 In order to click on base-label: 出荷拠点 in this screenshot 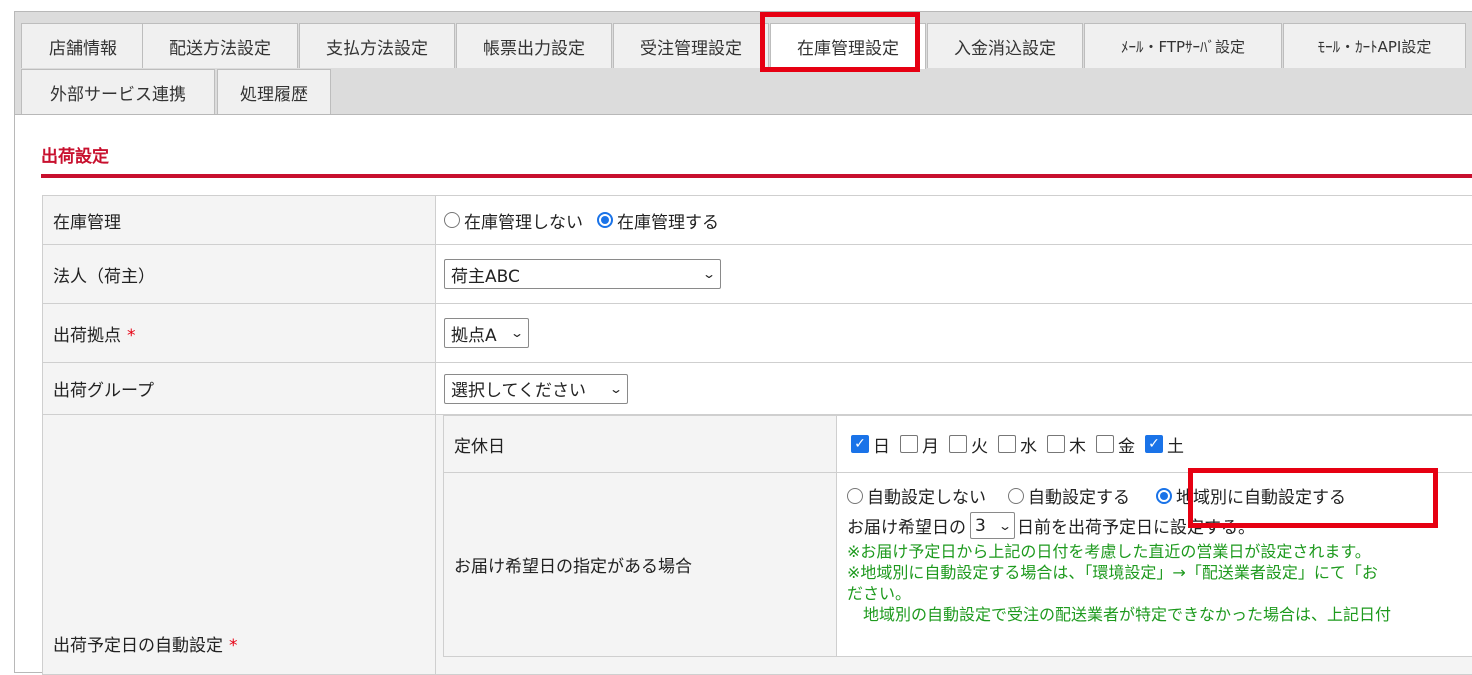, I will do `click(87, 336)`.